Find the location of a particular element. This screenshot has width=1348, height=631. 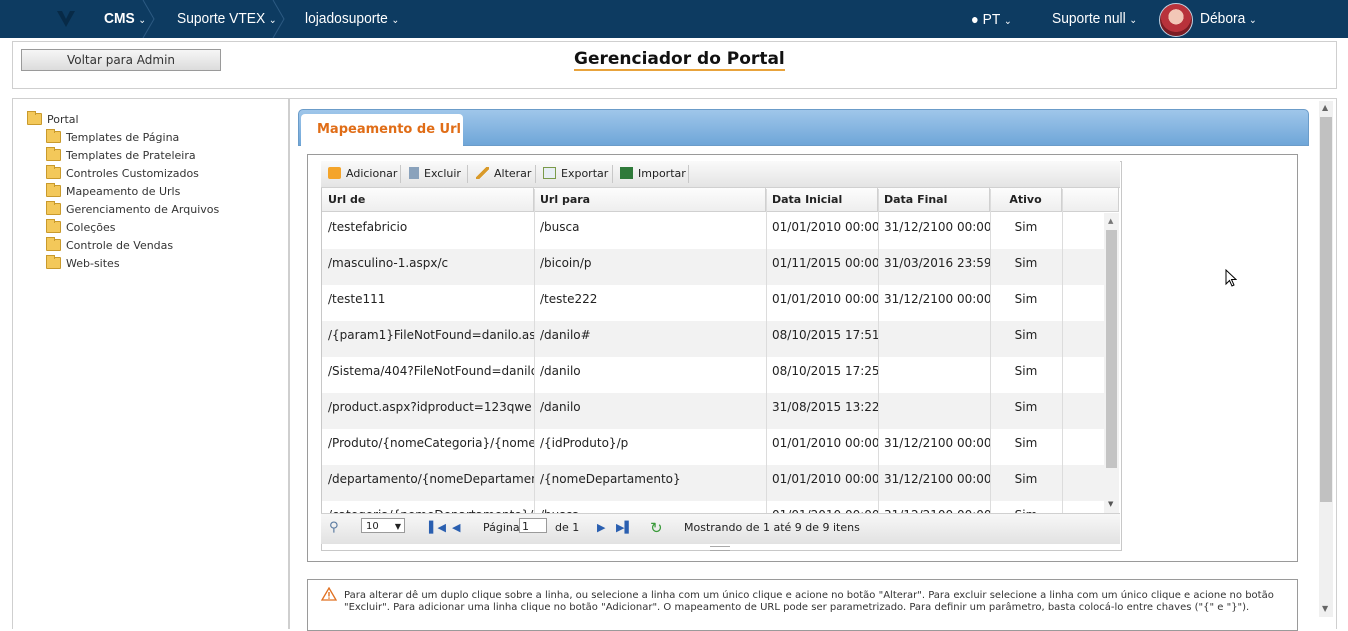

page-size-select: 10 ▼ is located at coordinates (383, 525).